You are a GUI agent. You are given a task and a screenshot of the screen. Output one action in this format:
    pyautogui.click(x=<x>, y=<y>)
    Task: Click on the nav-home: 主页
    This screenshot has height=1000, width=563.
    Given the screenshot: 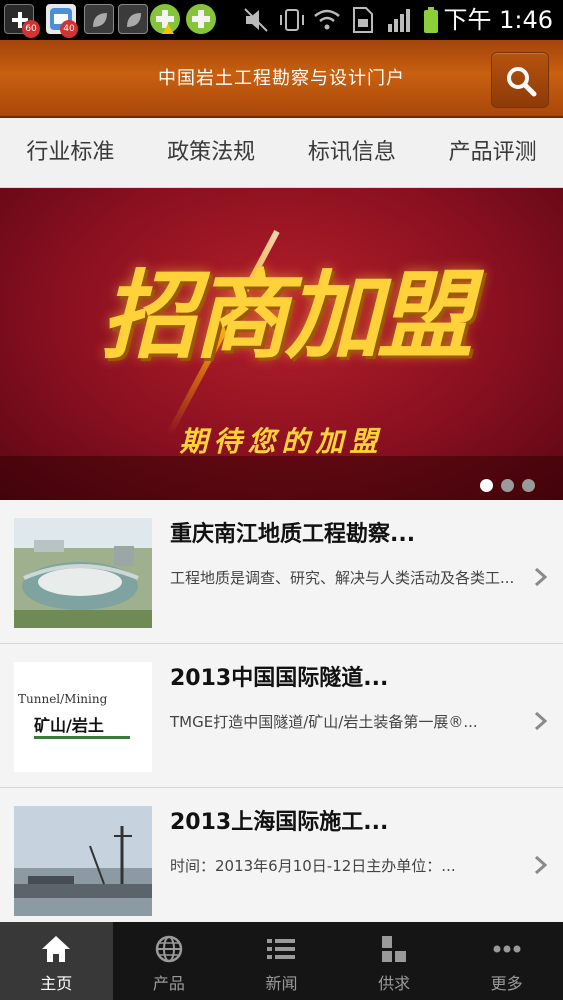 What is the action you would take?
    pyautogui.click(x=56, y=961)
    